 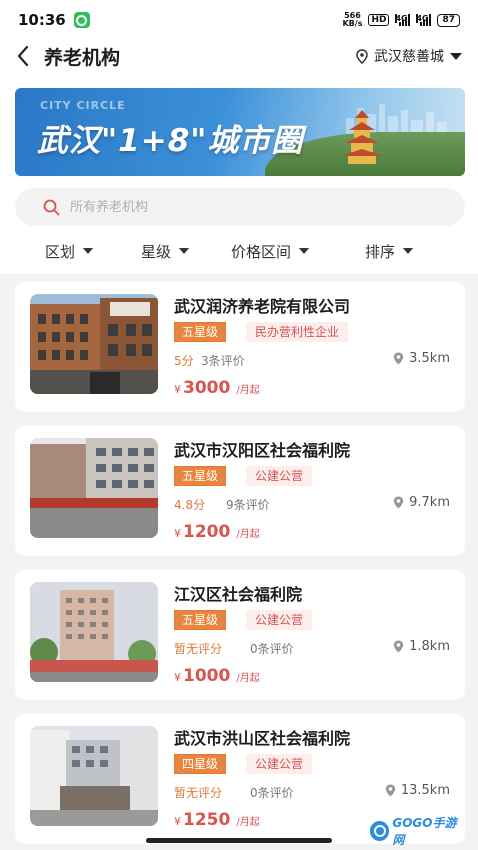 I want to click on filter-star-level-label: 星级, so click(x=156, y=251).